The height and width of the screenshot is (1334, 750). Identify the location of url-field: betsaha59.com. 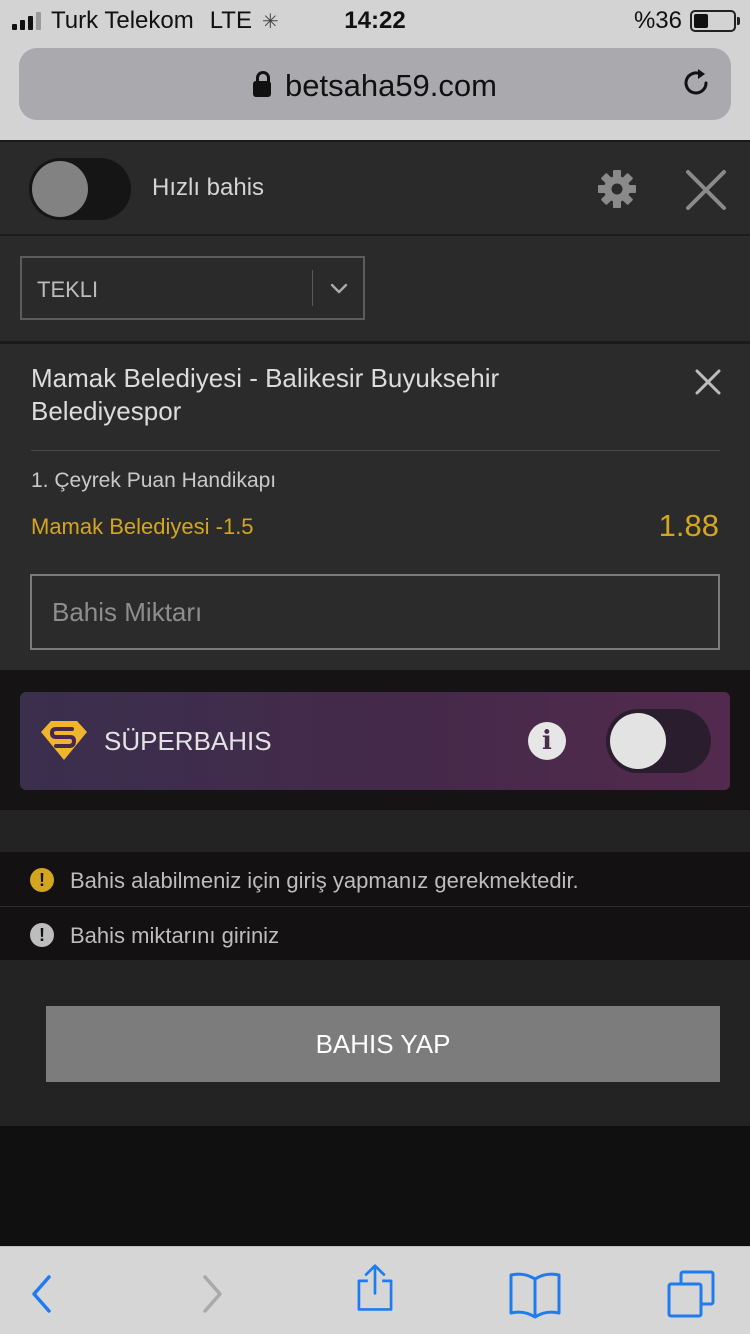
(375, 84).